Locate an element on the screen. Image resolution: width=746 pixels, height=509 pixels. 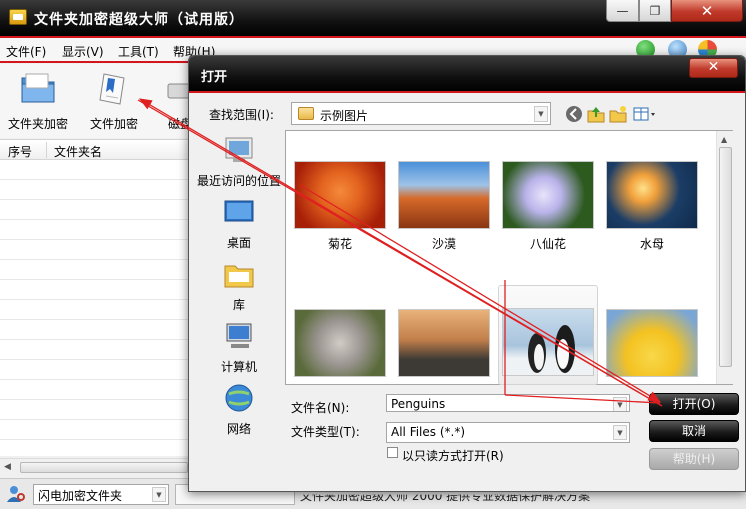
readonly-checkbox is located at coordinates (392, 452).